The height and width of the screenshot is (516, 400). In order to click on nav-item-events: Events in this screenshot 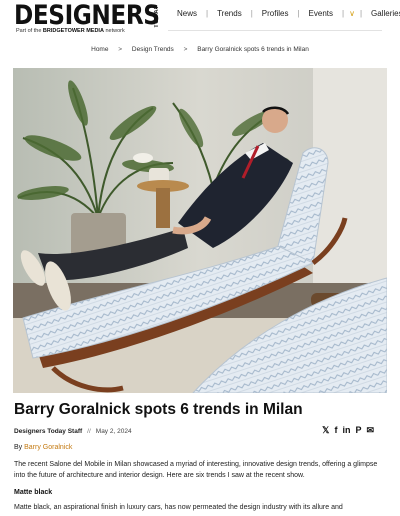, I will do `click(321, 13)`.